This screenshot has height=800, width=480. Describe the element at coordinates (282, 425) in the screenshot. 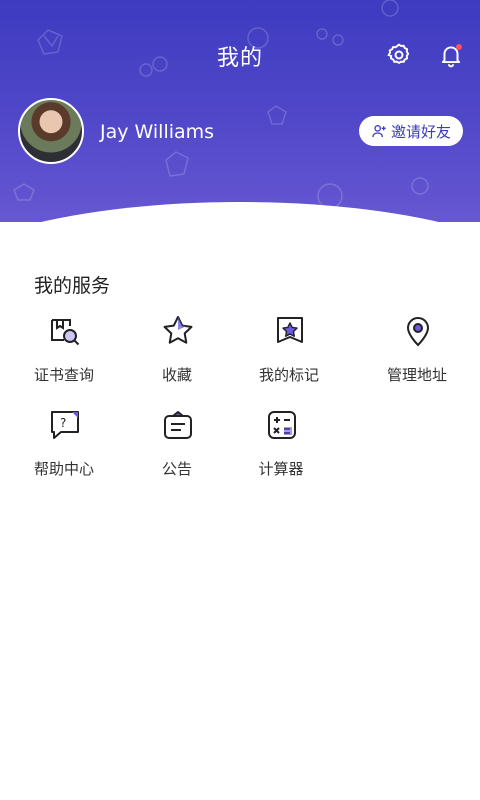

I see `calculator-icon` at that location.